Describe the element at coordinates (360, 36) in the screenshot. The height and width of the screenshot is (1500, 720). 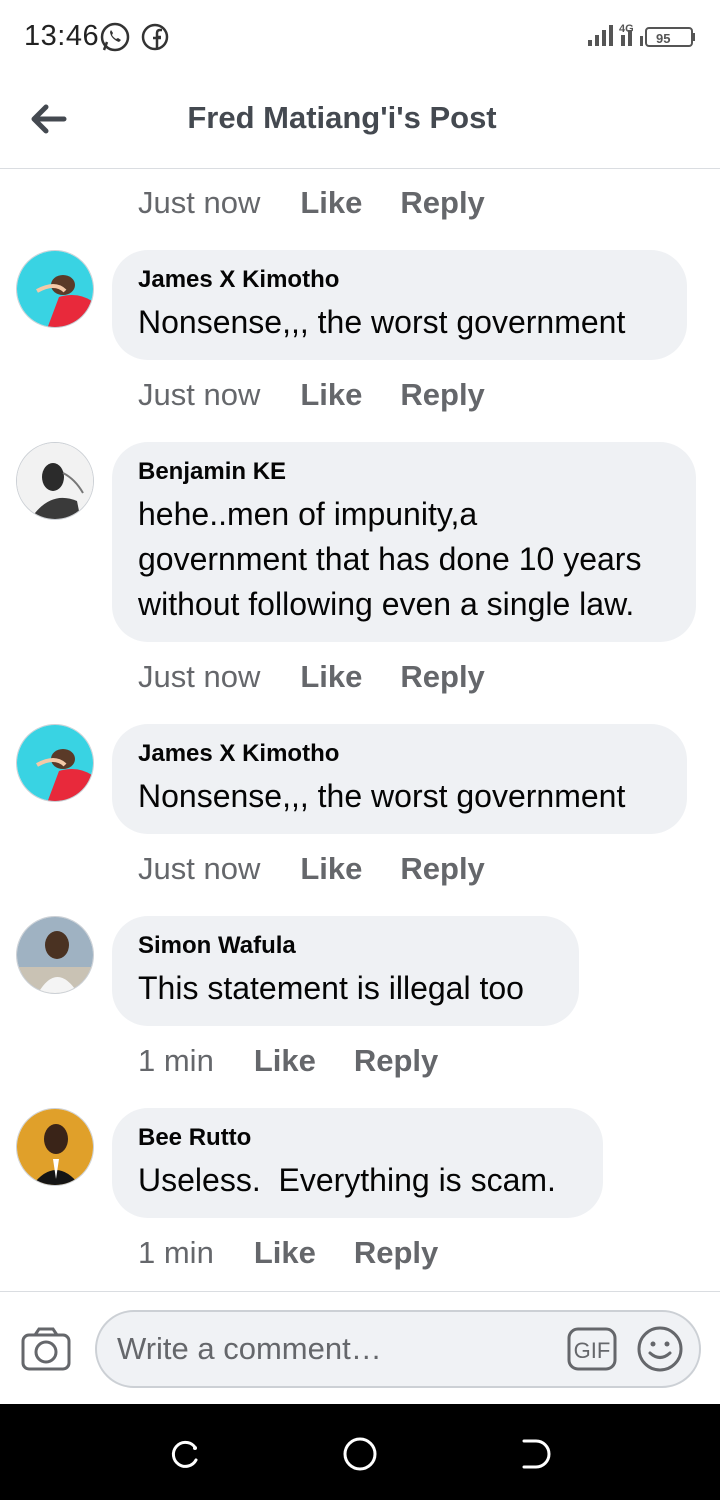
I see `status-bar: 13:46 4G 95` at that location.